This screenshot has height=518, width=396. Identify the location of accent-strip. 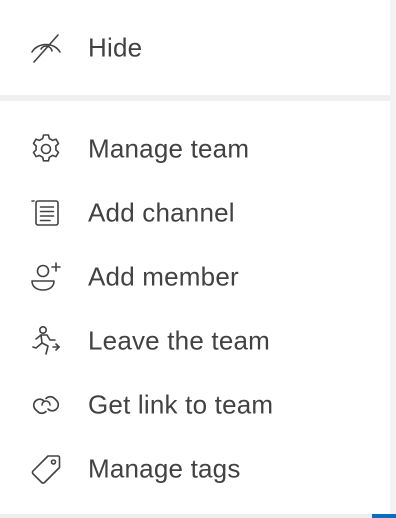
(384, 516).